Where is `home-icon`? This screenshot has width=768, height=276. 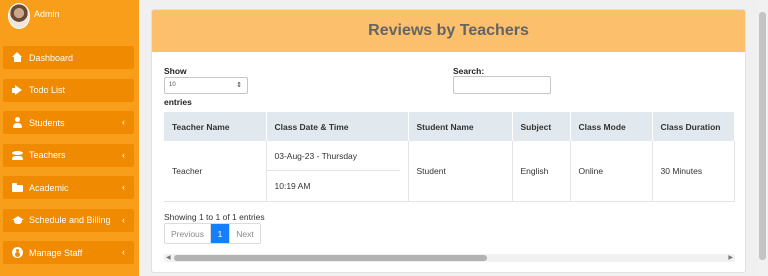
home-icon is located at coordinates (17, 57).